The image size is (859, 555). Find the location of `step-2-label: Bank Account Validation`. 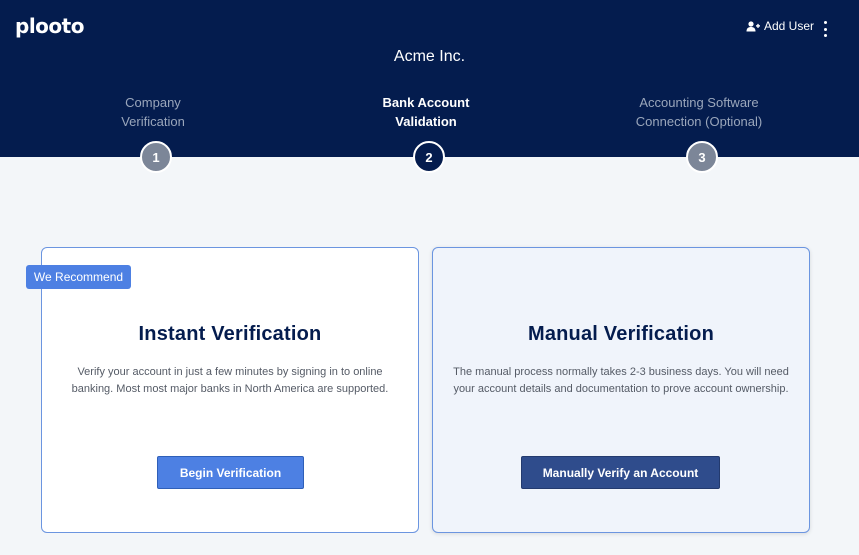

step-2-label: Bank Account Validation is located at coordinates (426, 112).